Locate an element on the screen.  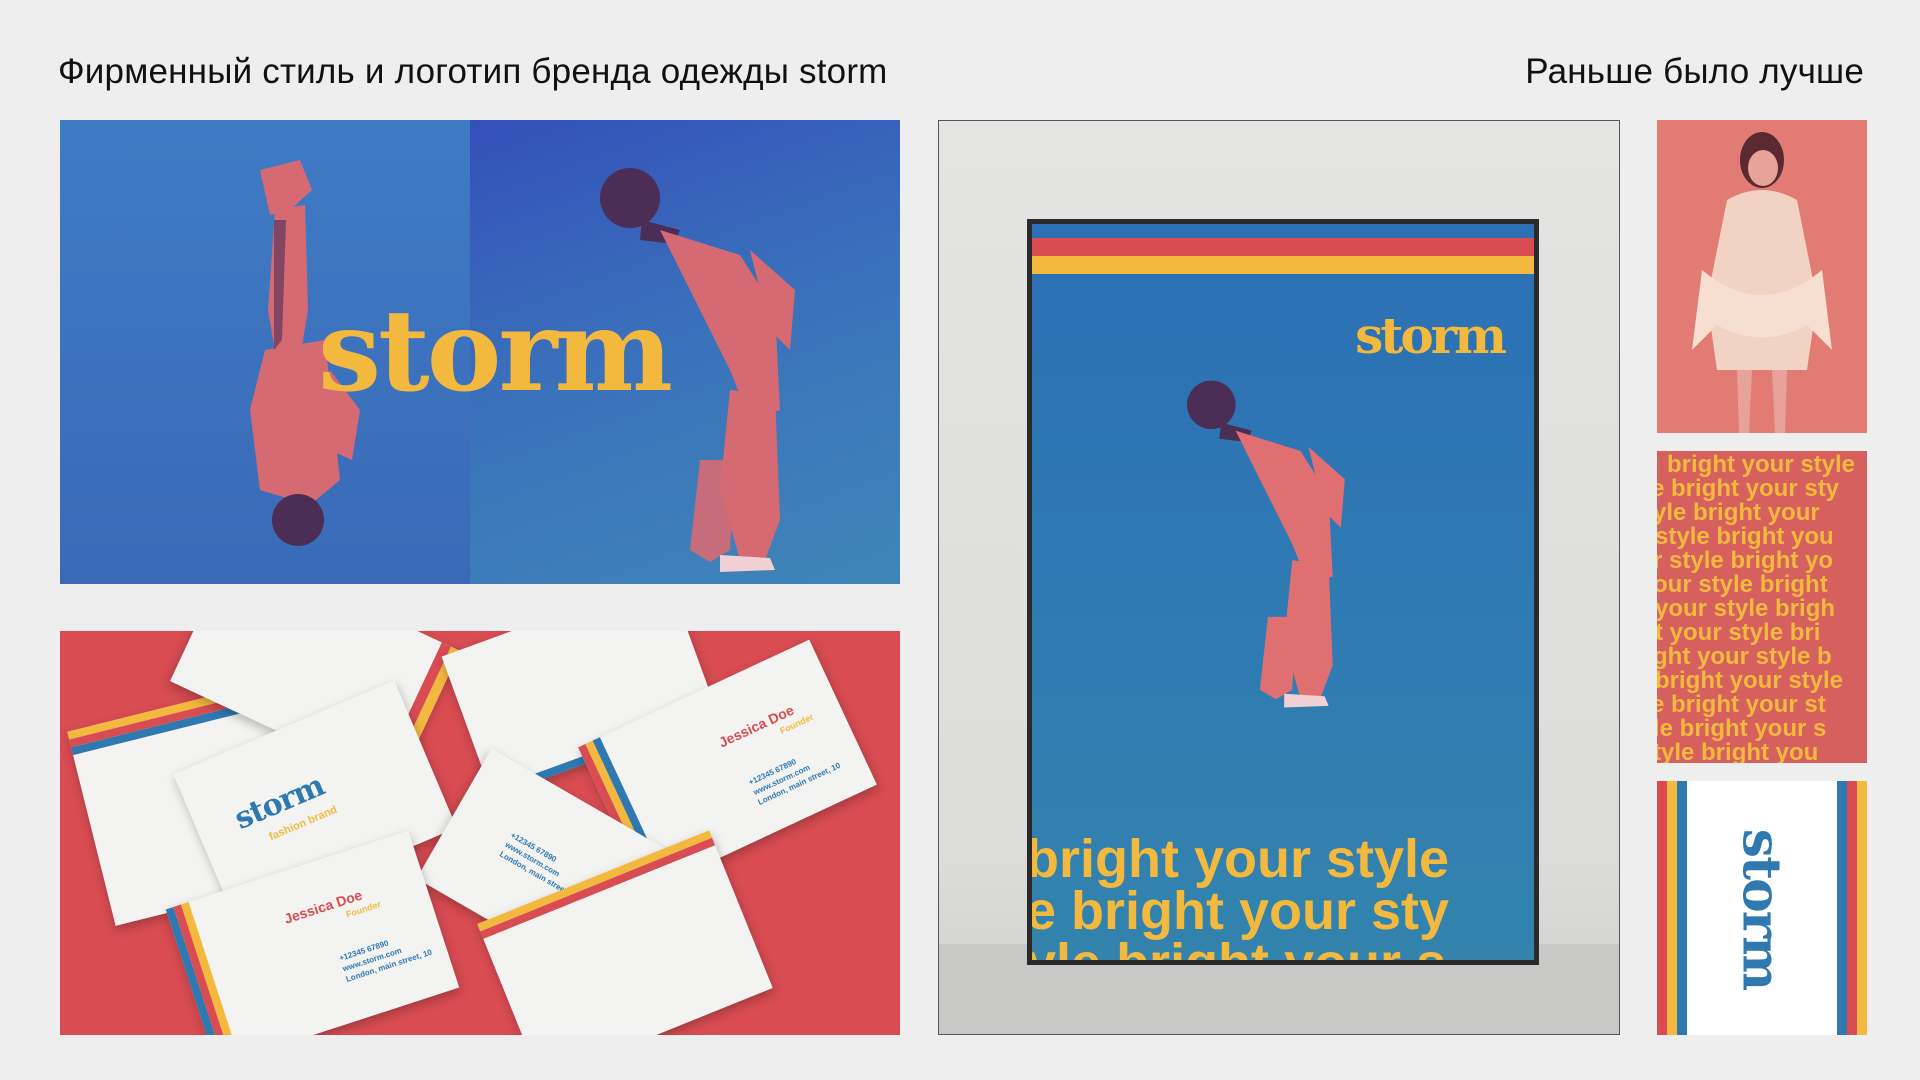
pattern-line: t your style bri is located at coordinates (1739, 632).